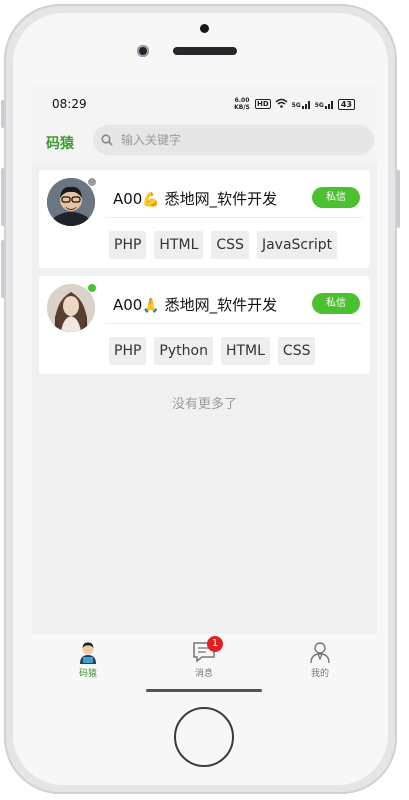 Image resolution: width=409 pixels, height=800 pixels. What do you see at coordinates (262, 104) in the screenshot?
I see `hd-icon: HD` at bounding box center [262, 104].